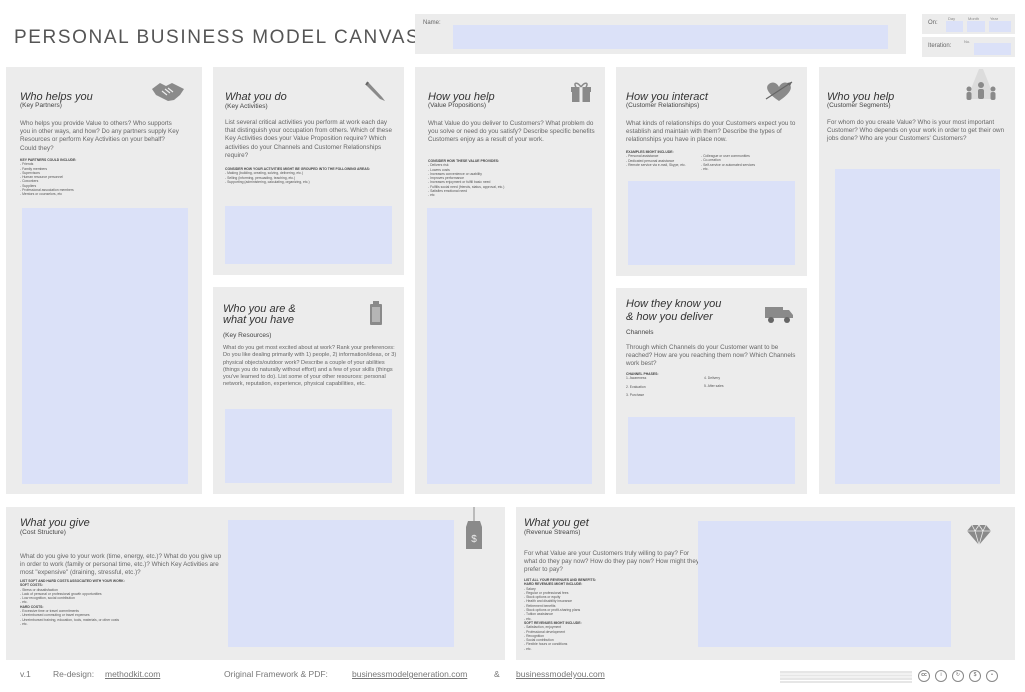 This screenshot has width=1025, height=692. Describe the element at coordinates (670, 37) in the screenshot. I see `name-input` at that location.